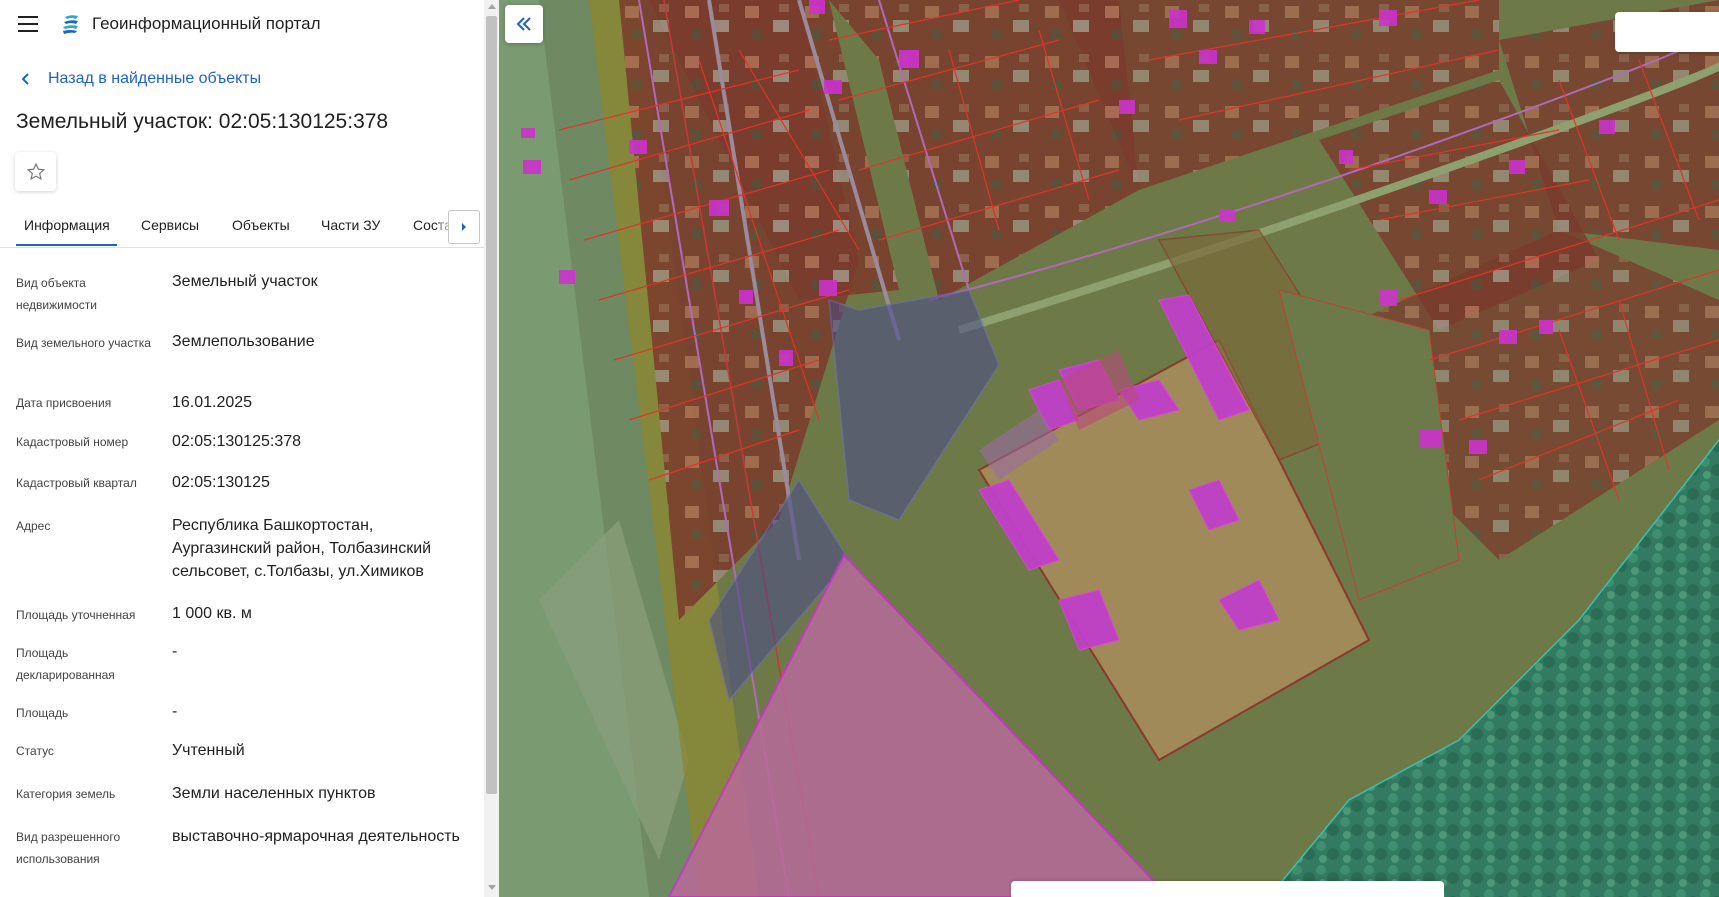 Image resolution: width=1719 pixels, height=897 pixels. I want to click on app-title: Геоинформационный портал, so click(206, 23).